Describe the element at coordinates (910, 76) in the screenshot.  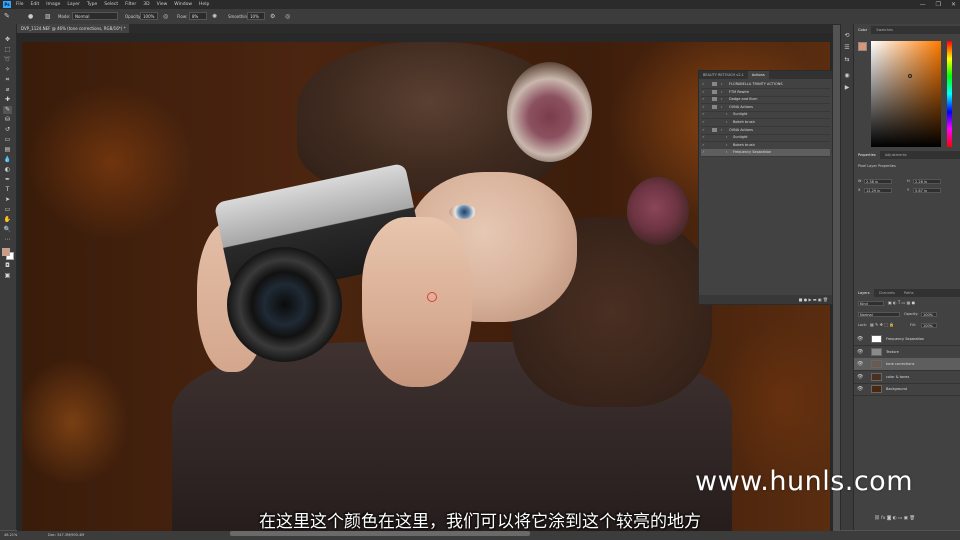
I see `color-picker-handle` at that location.